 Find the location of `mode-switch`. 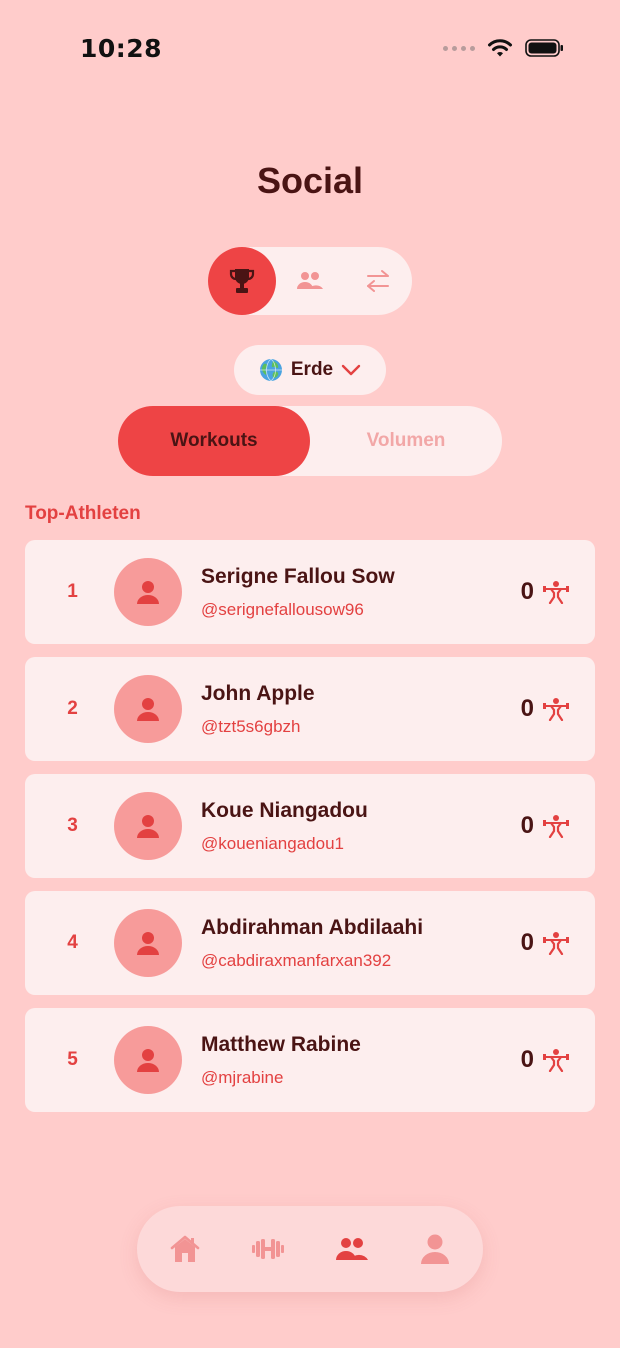

mode-switch is located at coordinates (310, 281).